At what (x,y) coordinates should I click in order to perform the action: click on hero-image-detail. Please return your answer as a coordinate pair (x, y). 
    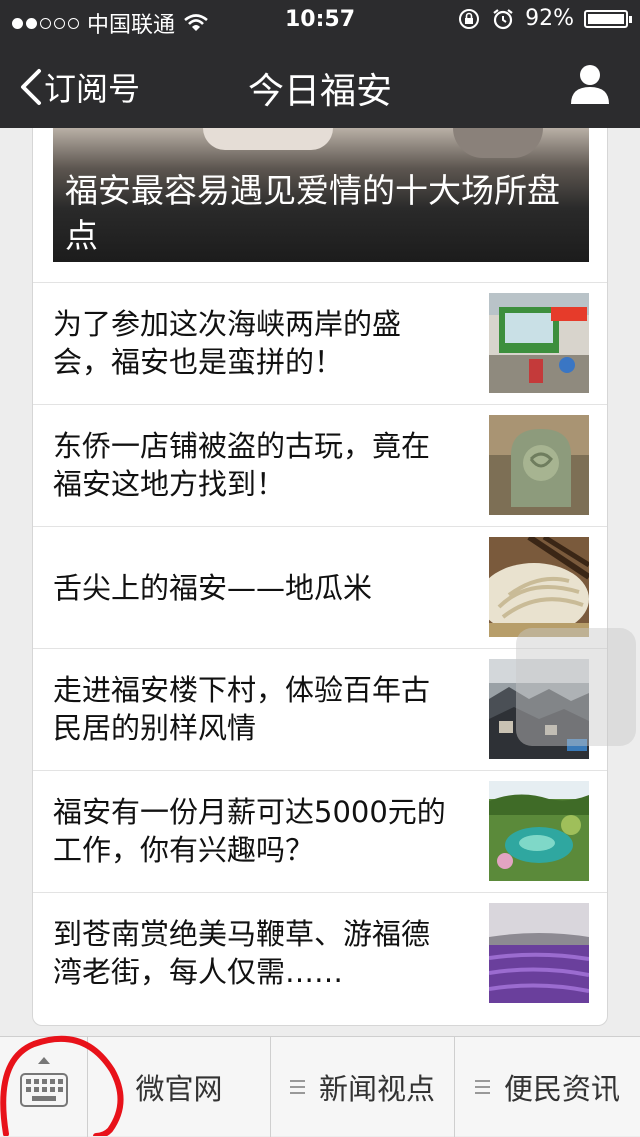
    Looking at the image, I should click on (498, 143).